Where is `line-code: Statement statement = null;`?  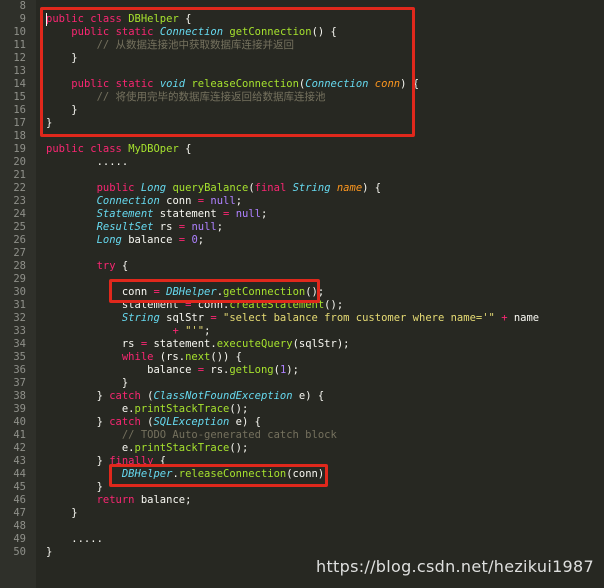
line-code: Statement statement = null; is located at coordinates (157, 214).